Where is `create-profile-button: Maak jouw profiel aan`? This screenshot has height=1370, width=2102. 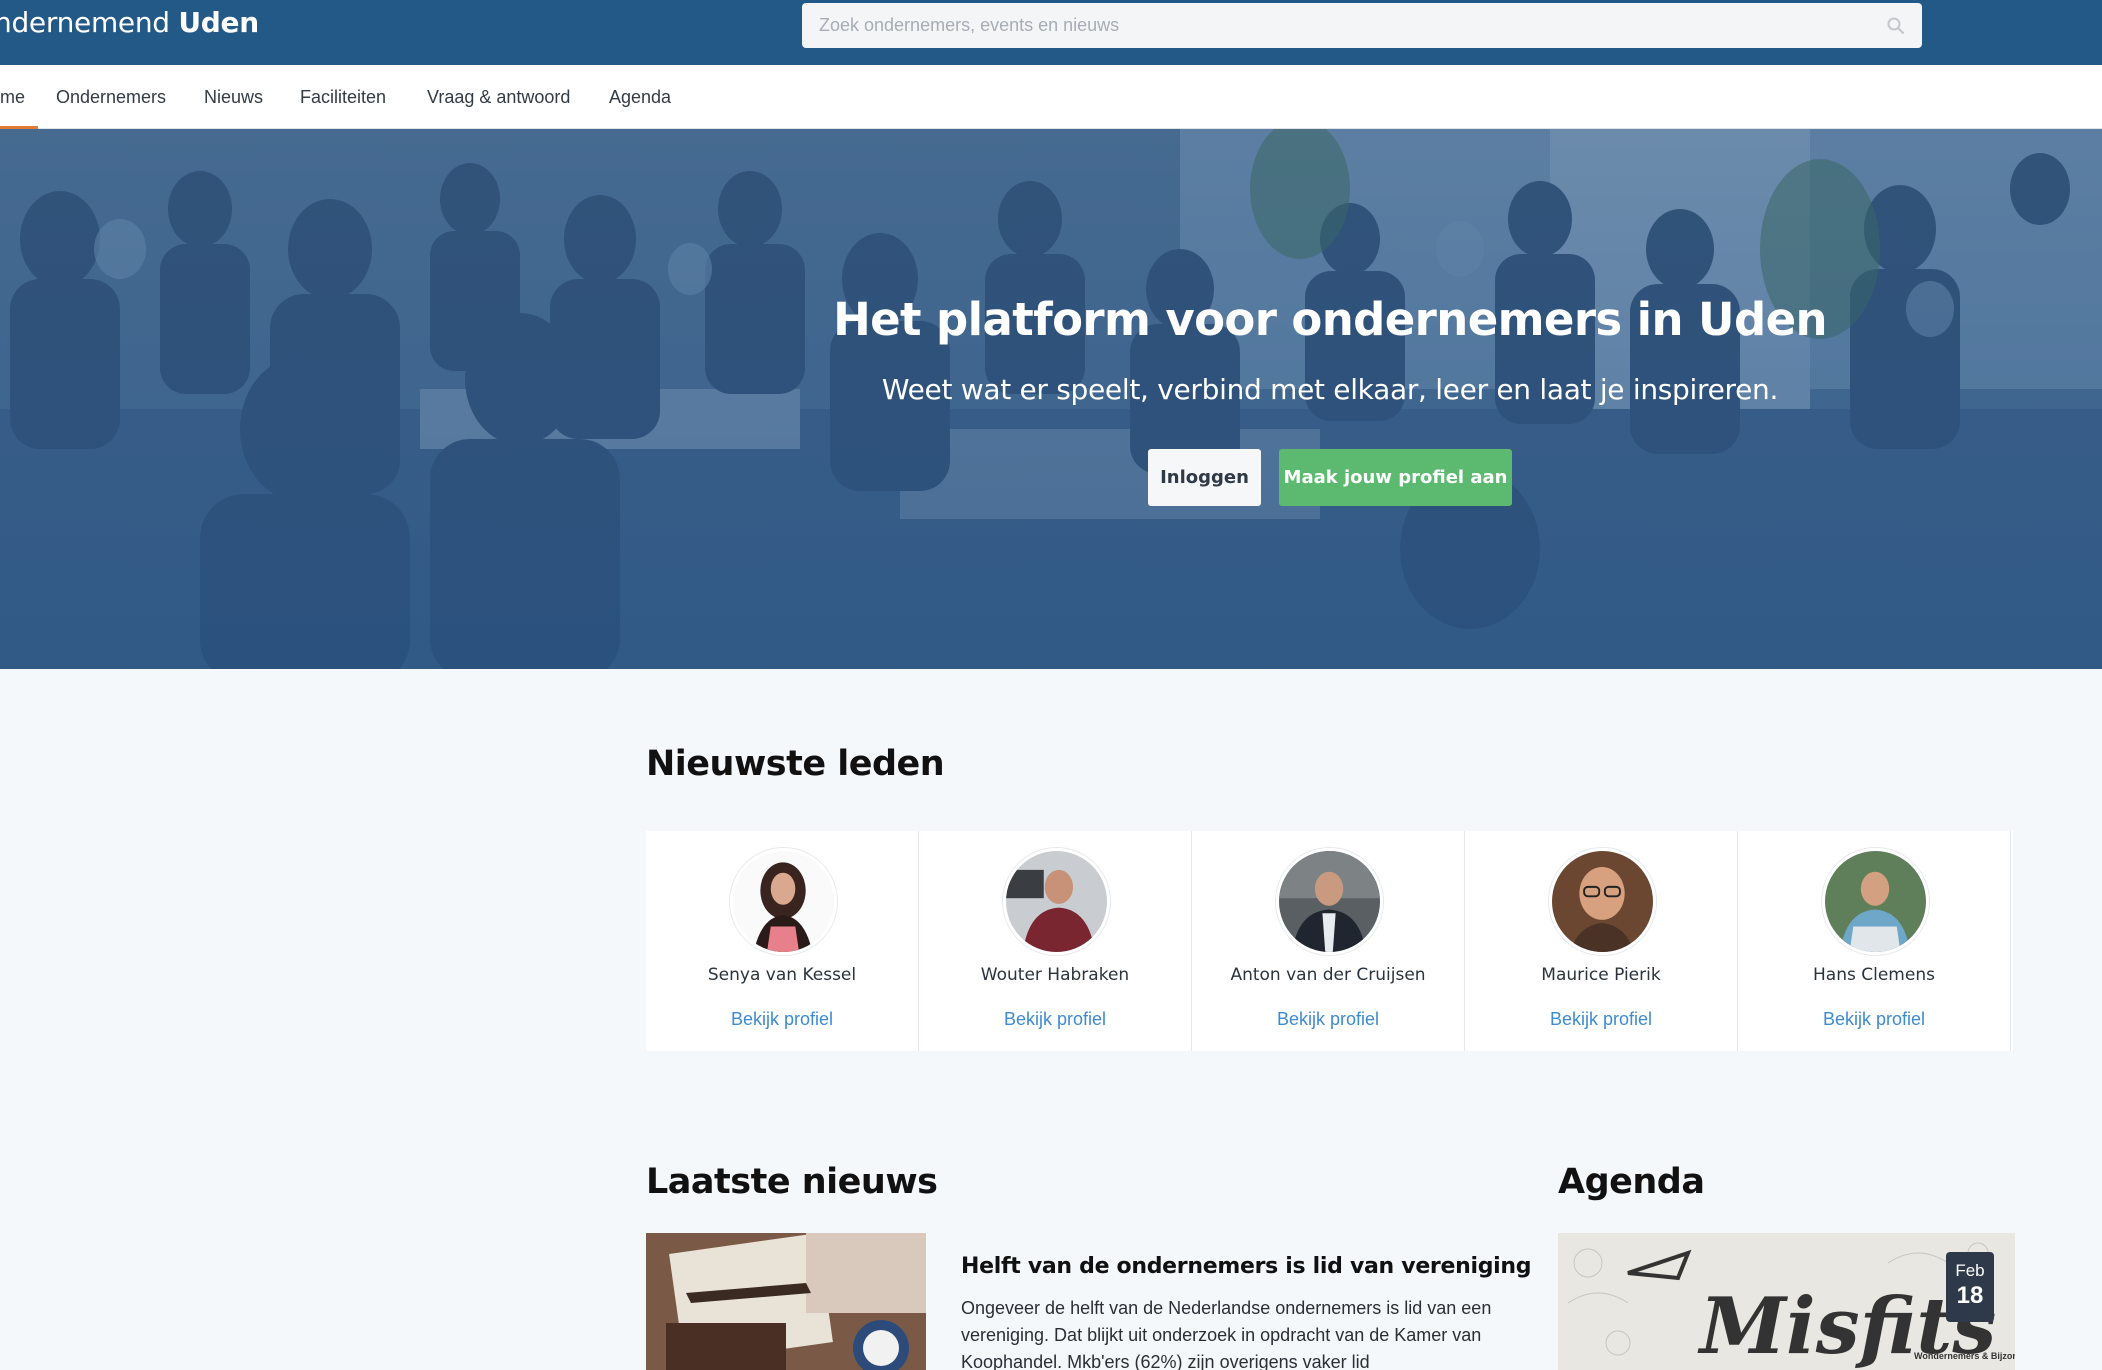 create-profile-button: Maak jouw profiel aan is located at coordinates (1395, 477).